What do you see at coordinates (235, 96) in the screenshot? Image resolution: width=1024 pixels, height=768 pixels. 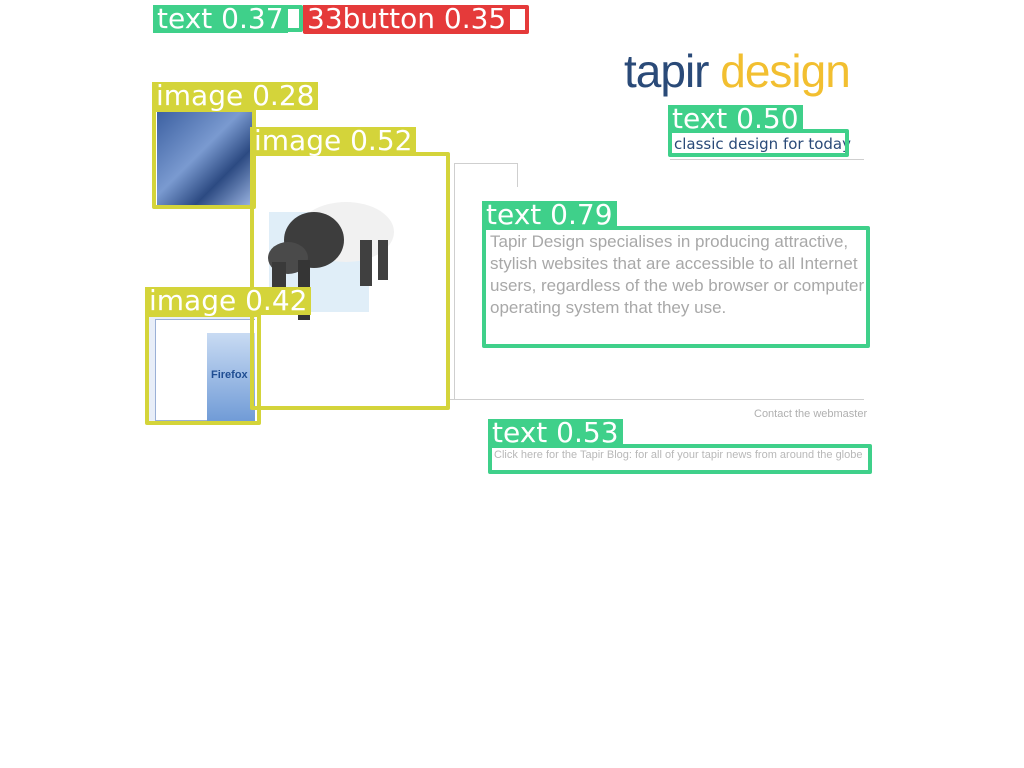 I see `detection-label-image-1: image 0.28` at bounding box center [235, 96].